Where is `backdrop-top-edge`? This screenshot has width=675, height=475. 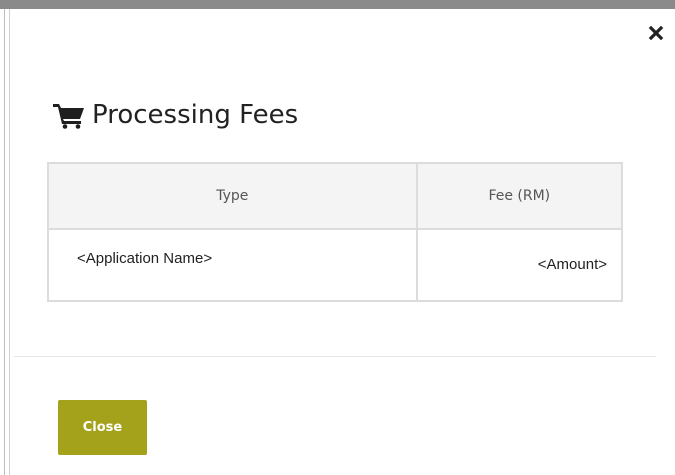 backdrop-top-edge is located at coordinates (337, 4).